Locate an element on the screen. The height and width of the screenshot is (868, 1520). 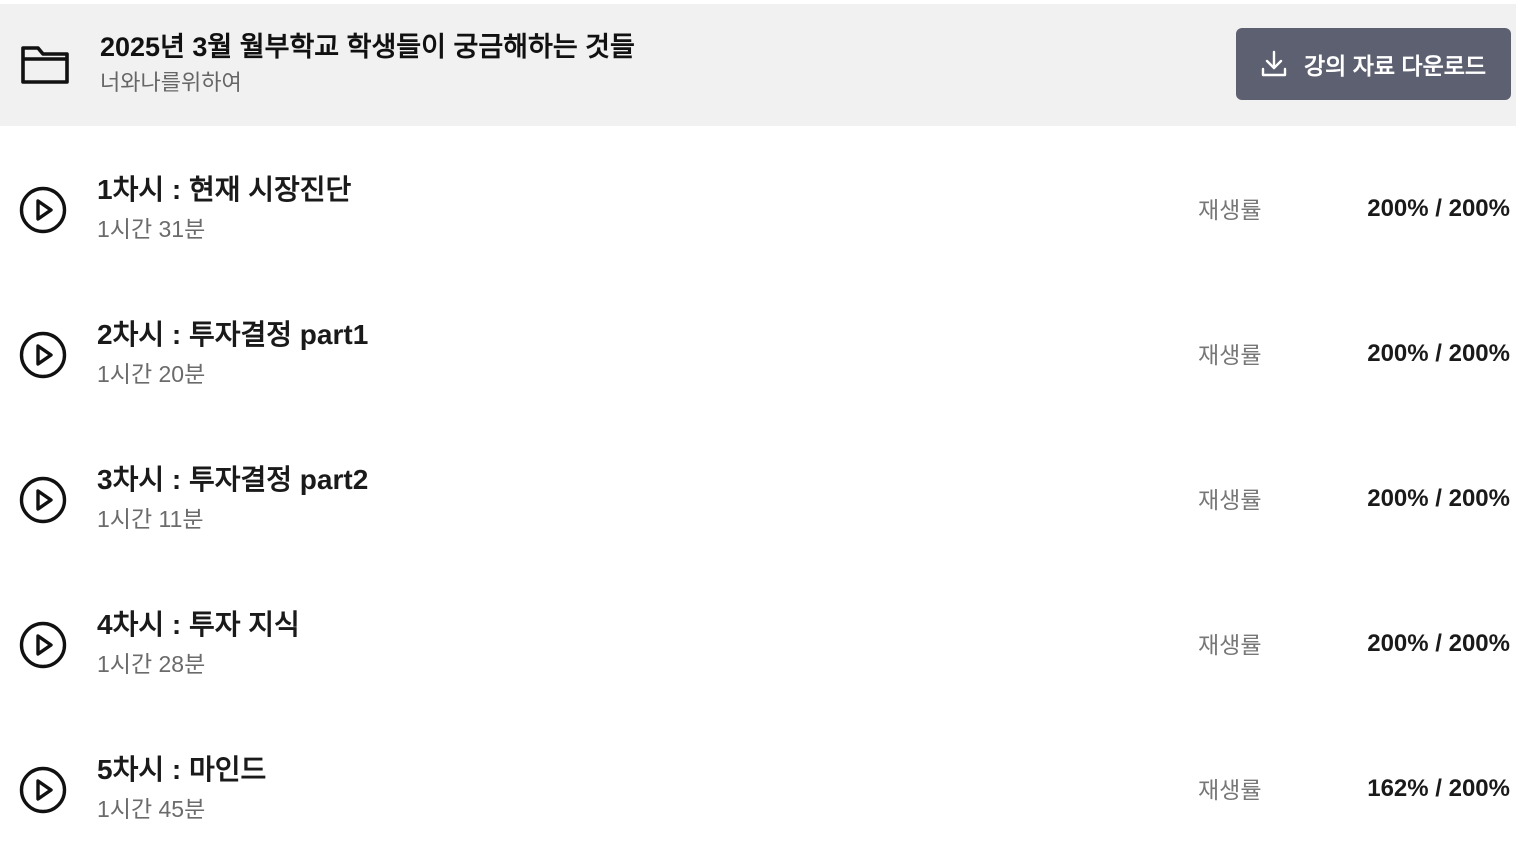
lesson-title: 5차시 : 마인드 is located at coordinates (182, 769).